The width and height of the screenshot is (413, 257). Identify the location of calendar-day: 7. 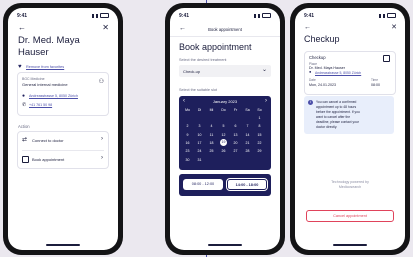
(247, 126).